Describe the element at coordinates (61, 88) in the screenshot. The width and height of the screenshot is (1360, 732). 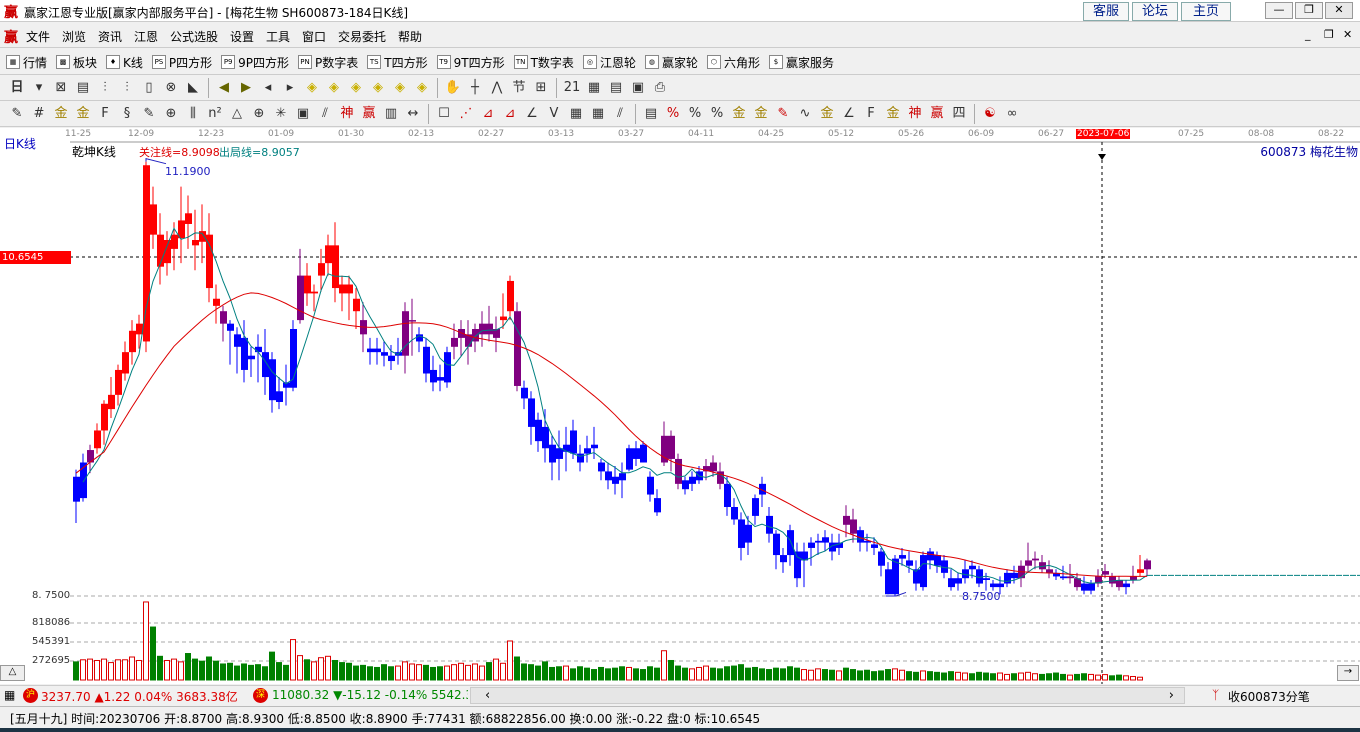
I see `network-icon: ⊠` at that location.